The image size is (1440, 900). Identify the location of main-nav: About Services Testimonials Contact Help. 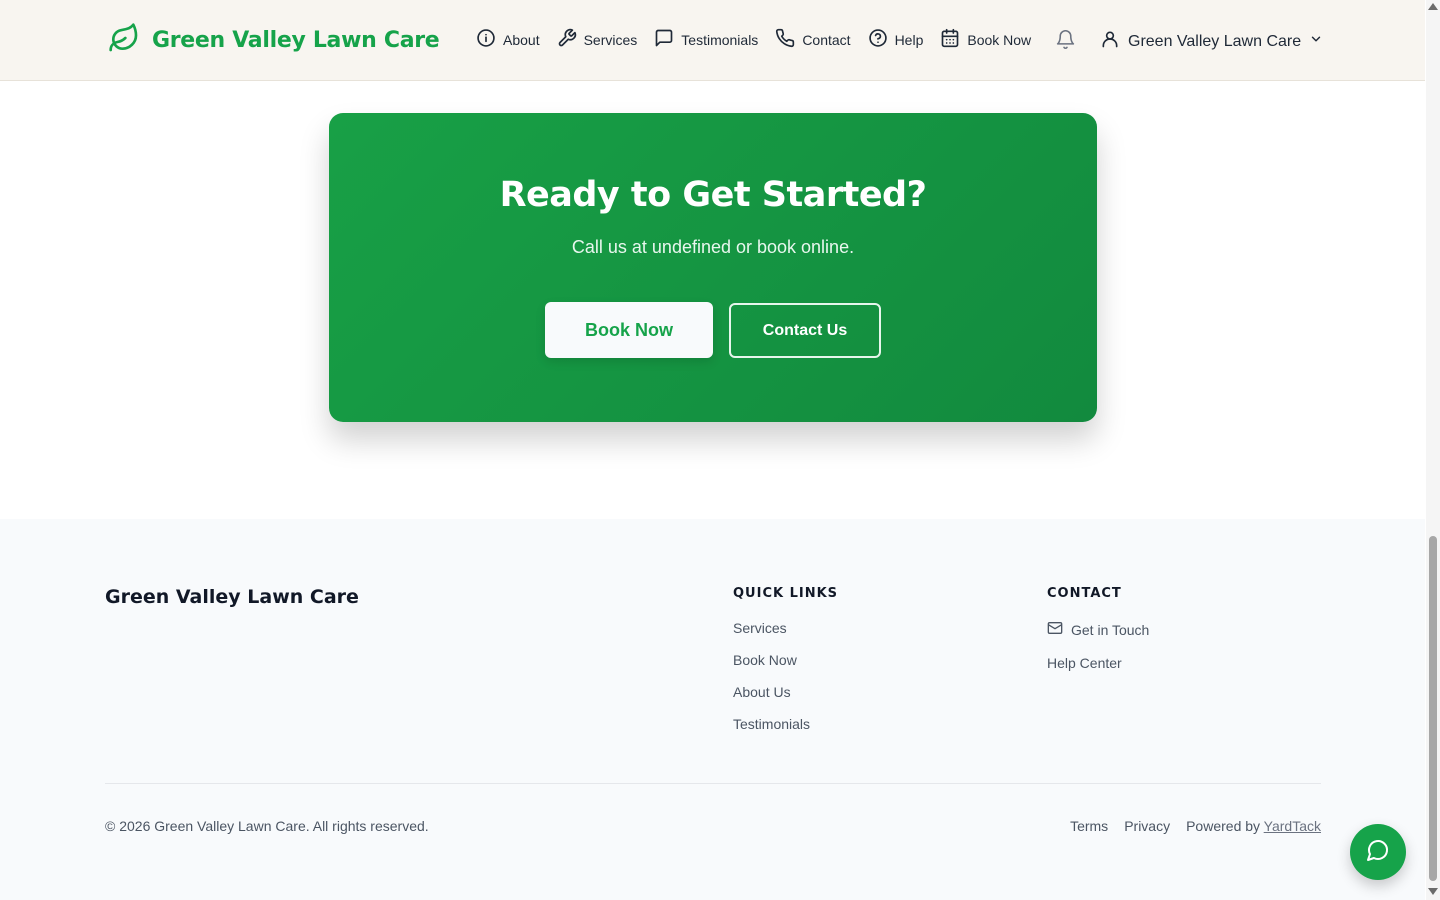
(762, 39).